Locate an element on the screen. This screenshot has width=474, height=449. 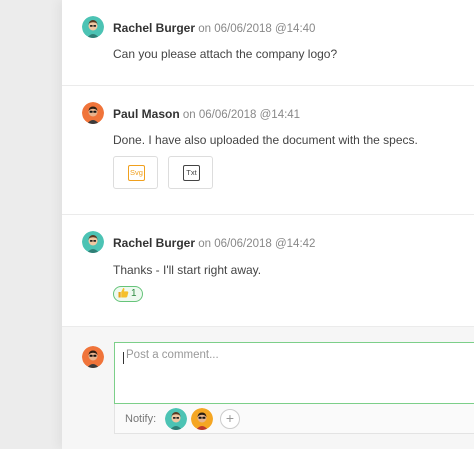
thumbs-up-icon is located at coordinates (123, 292).